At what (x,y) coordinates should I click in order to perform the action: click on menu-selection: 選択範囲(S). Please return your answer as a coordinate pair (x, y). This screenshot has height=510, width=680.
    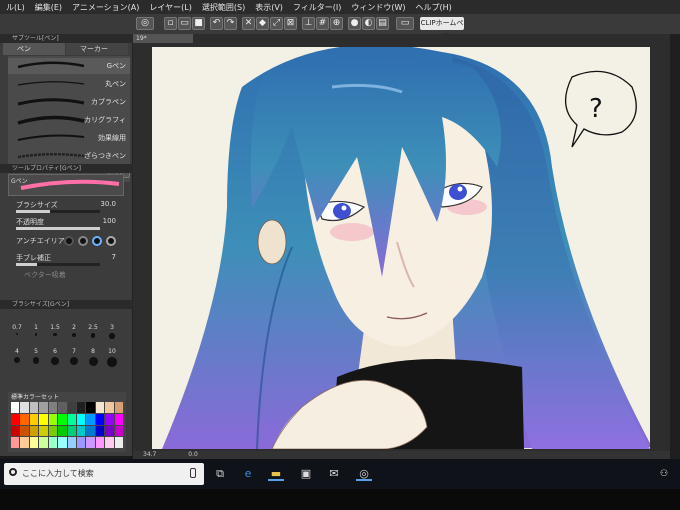
    Looking at the image, I should click on (223, 7).